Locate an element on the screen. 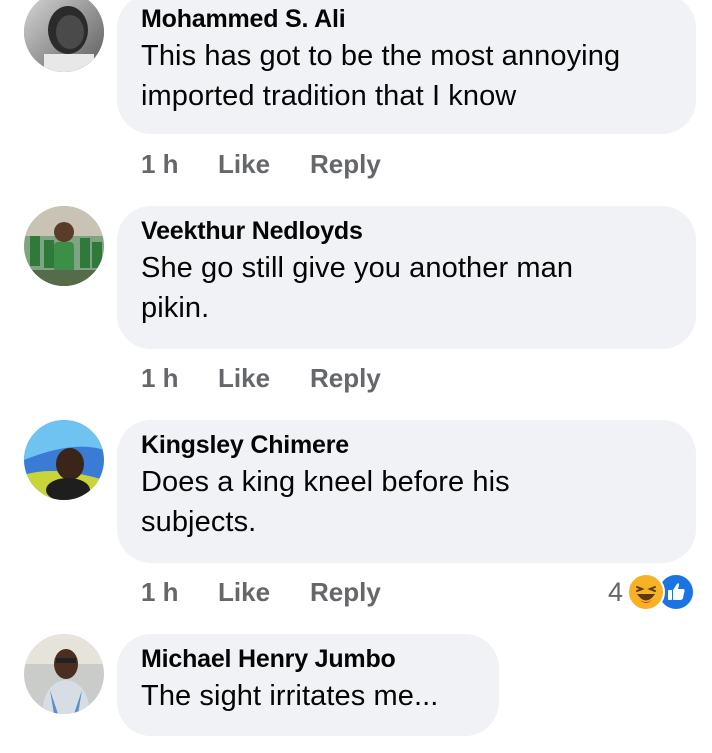 The image size is (712, 753). comment-text: pikin. is located at coordinates (175, 308).